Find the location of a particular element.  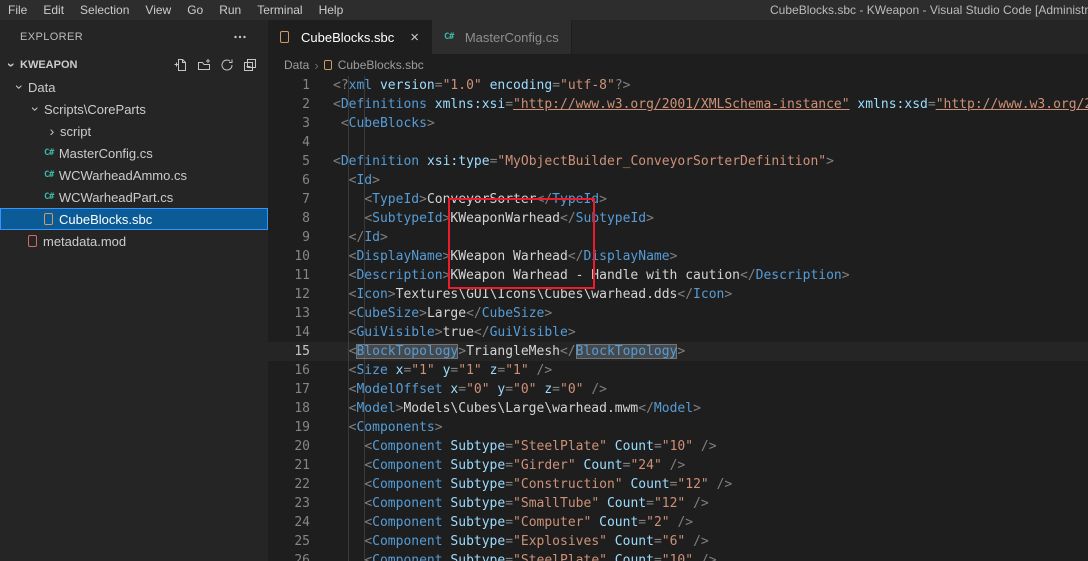

code-line-3: 3 <CubeBlocks> is located at coordinates (678, 123).